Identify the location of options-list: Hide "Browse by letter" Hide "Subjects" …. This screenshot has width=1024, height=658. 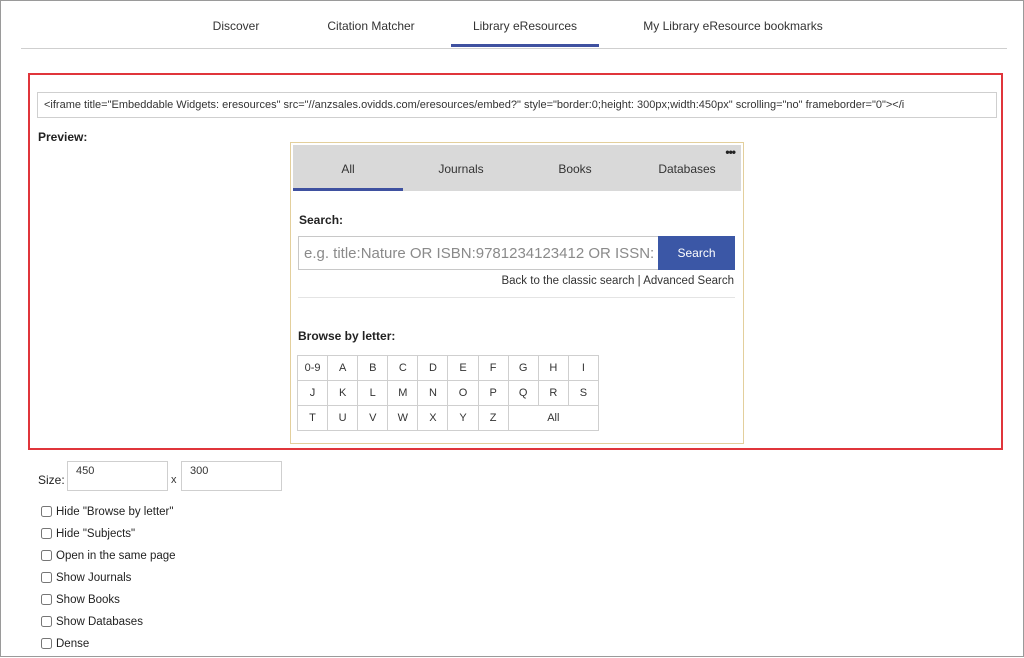
(108, 581).